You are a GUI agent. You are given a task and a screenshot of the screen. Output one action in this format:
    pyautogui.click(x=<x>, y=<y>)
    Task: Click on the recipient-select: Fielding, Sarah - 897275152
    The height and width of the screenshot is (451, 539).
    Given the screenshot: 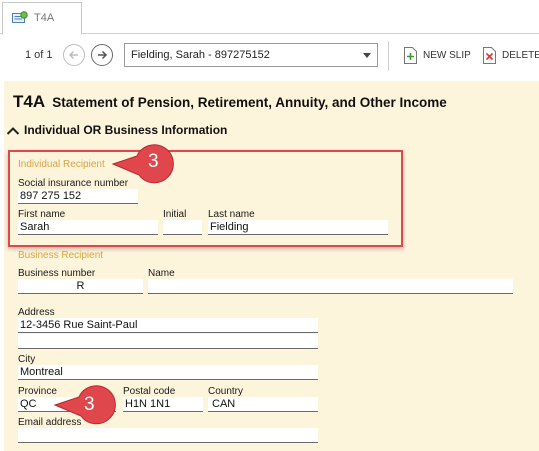 What is the action you would take?
    pyautogui.click(x=251, y=55)
    